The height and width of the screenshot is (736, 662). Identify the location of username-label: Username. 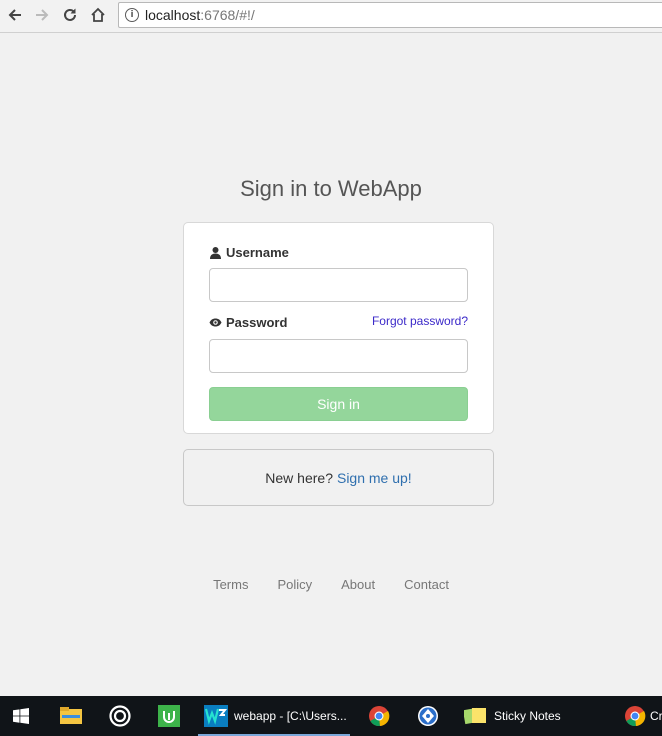
(249, 252).